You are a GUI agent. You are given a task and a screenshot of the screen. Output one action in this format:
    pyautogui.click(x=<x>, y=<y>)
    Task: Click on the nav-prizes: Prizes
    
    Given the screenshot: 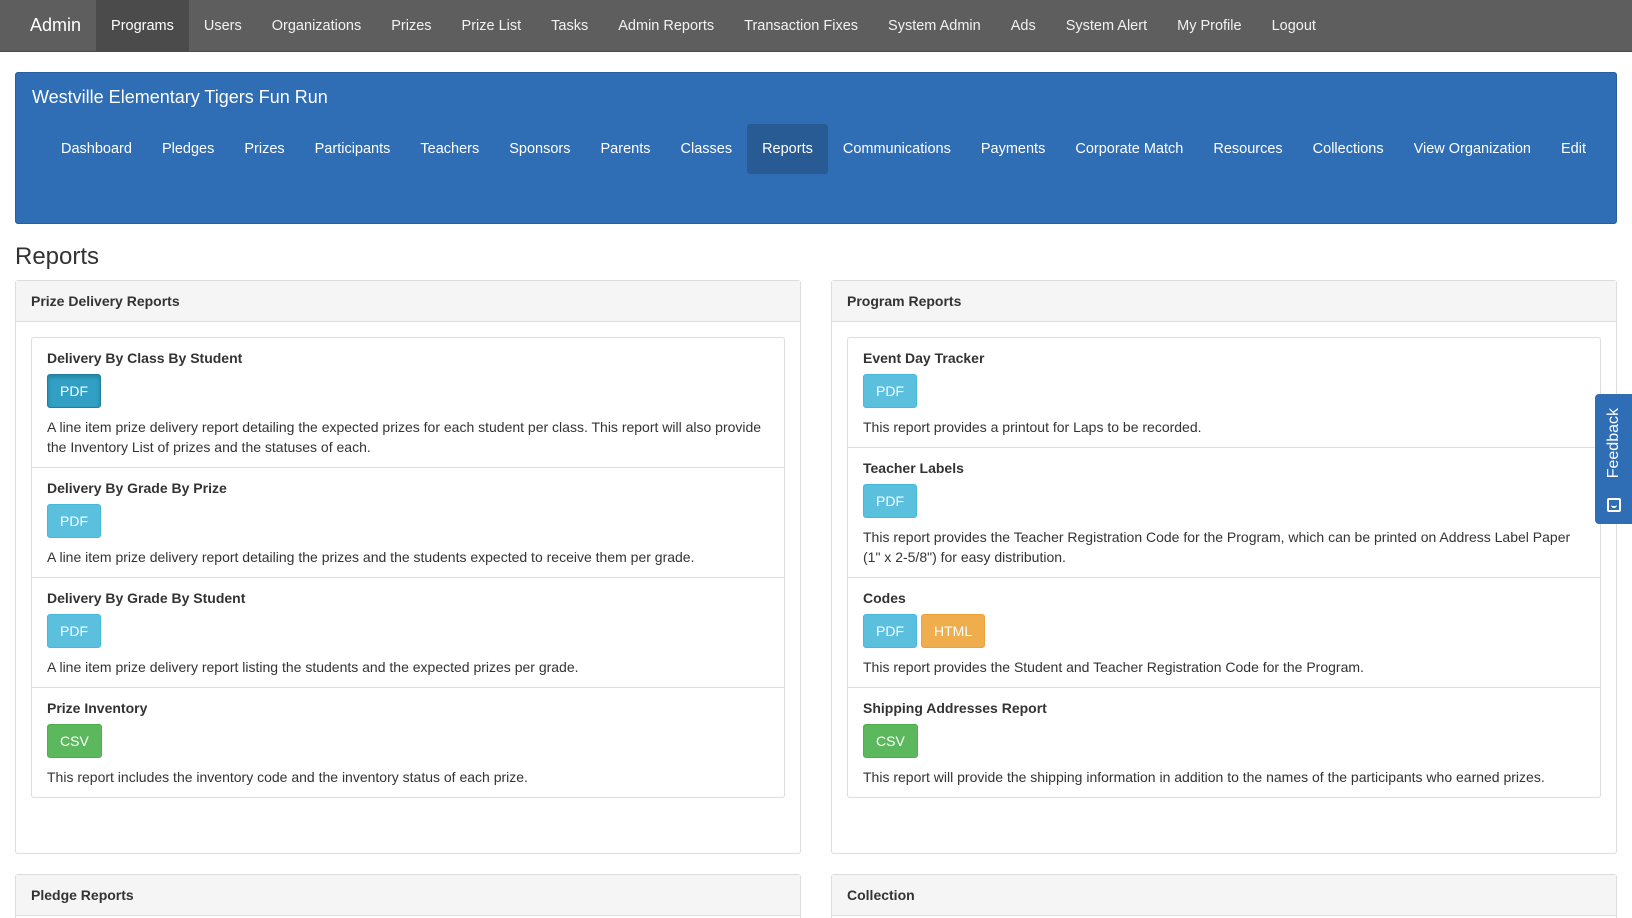 What is the action you would take?
    pyautogui.click(x=411, y=26)
    